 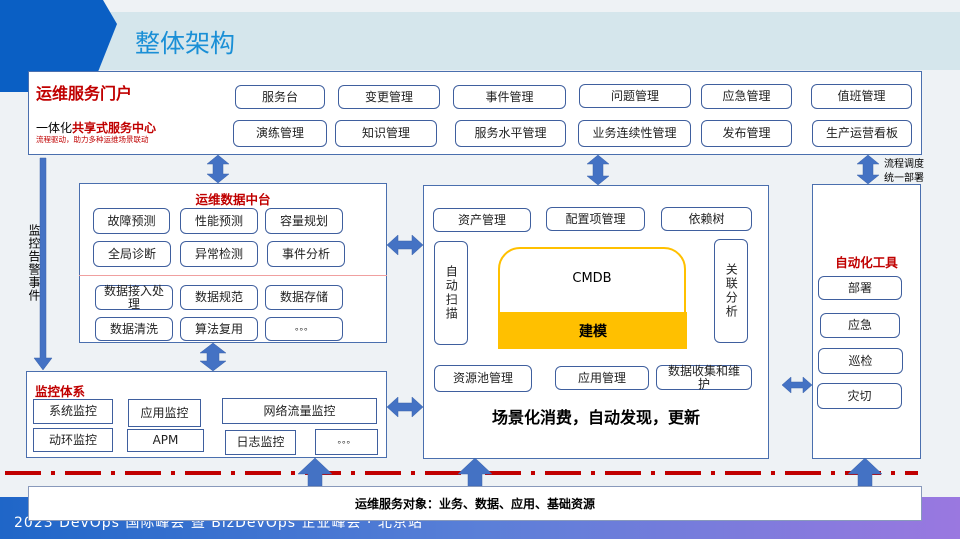 What do you see at coordinates (213, 357) in the screenshot?
I see `data-monitor-arrow` at bounding box center [213, 357].